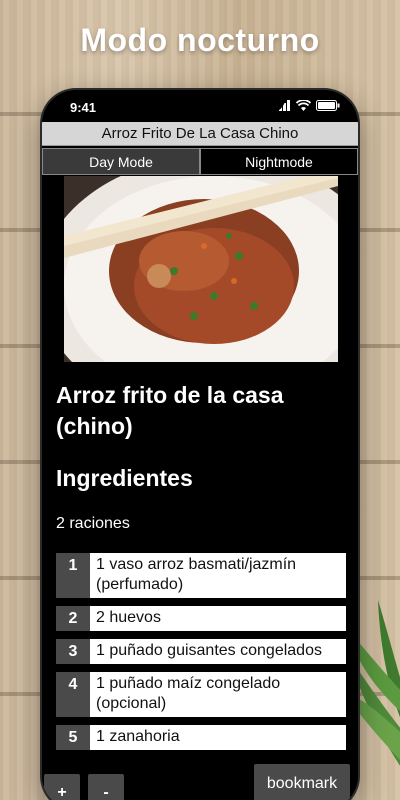 This screenshot has width=400, height=800. I want to click on decrease-servings-button: -, so click(106, 787).